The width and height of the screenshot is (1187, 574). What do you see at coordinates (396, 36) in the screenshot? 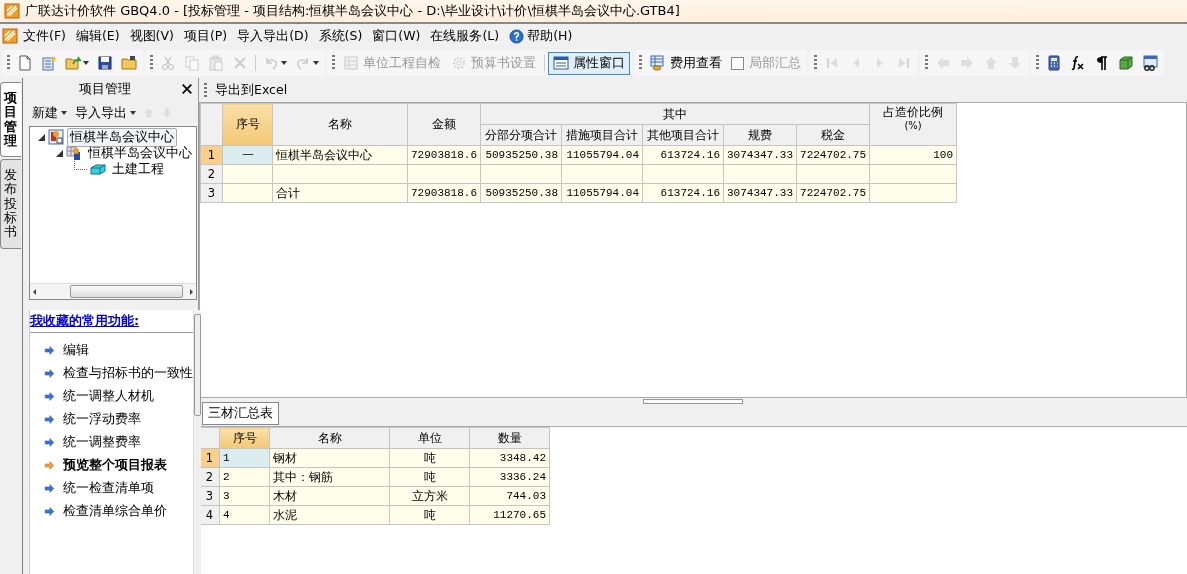
I see `menu-item: 窗口(W)` at bounding box center [396, 36].